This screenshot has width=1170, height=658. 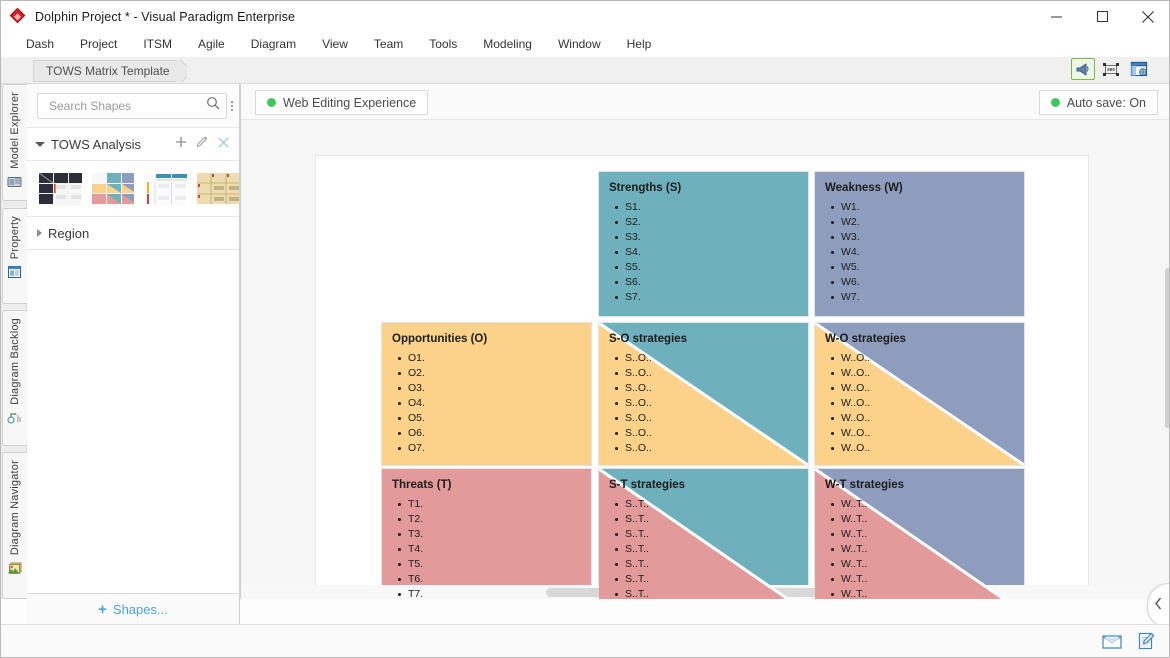 What do you see at coordinates (1146, 641) in the screenshot?
I see `note-edit-icon` at bounding box center [1146, 641].